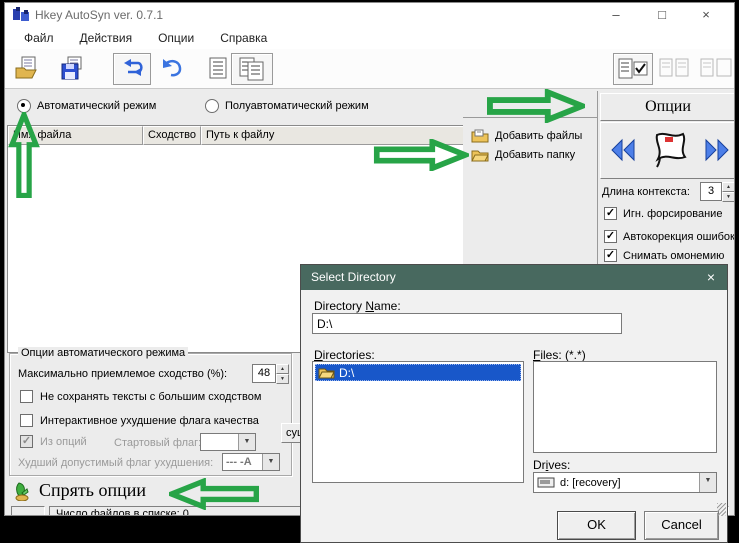 This screenshot has height=543, width=739. Describe the element at coordinates (663, 213) in the screenshot. I see `checkbox-ignore-forcing: ✓ Игн. форсирование` at that location.